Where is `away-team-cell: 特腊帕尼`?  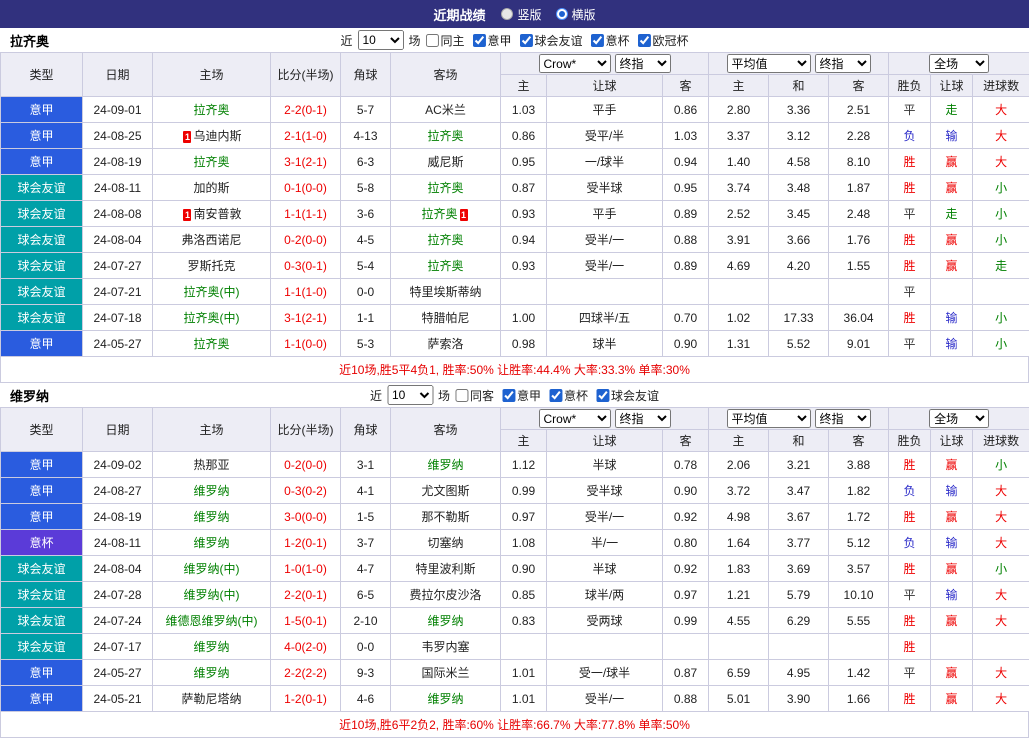 away-team-cell: 特腊帕尼 is located at coordinates (446, 318).